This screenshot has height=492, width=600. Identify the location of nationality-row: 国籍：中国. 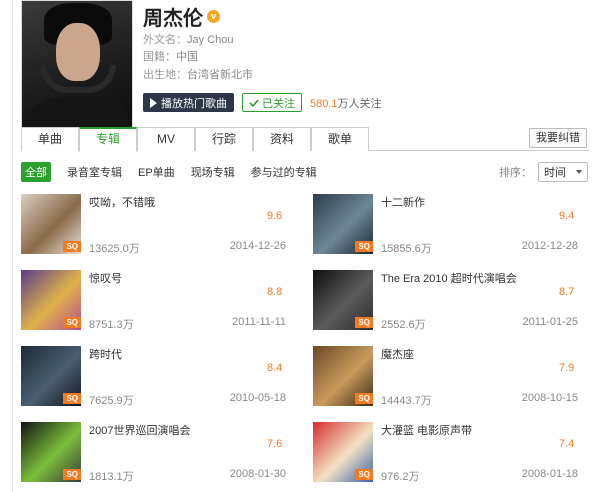
(170, 56).